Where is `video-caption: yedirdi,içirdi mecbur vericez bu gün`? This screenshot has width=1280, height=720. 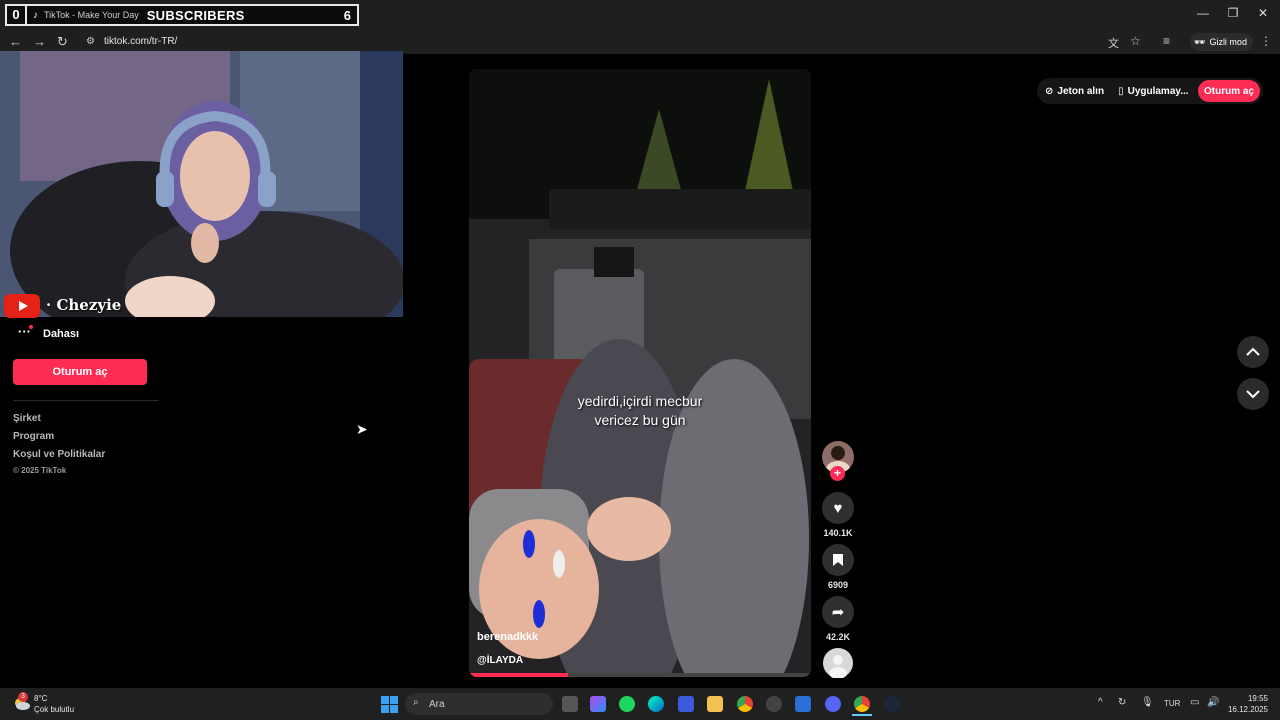
video-caption: yedirdi,içirdi mecbur vericez bu gün is located at coordinates (640, 411).